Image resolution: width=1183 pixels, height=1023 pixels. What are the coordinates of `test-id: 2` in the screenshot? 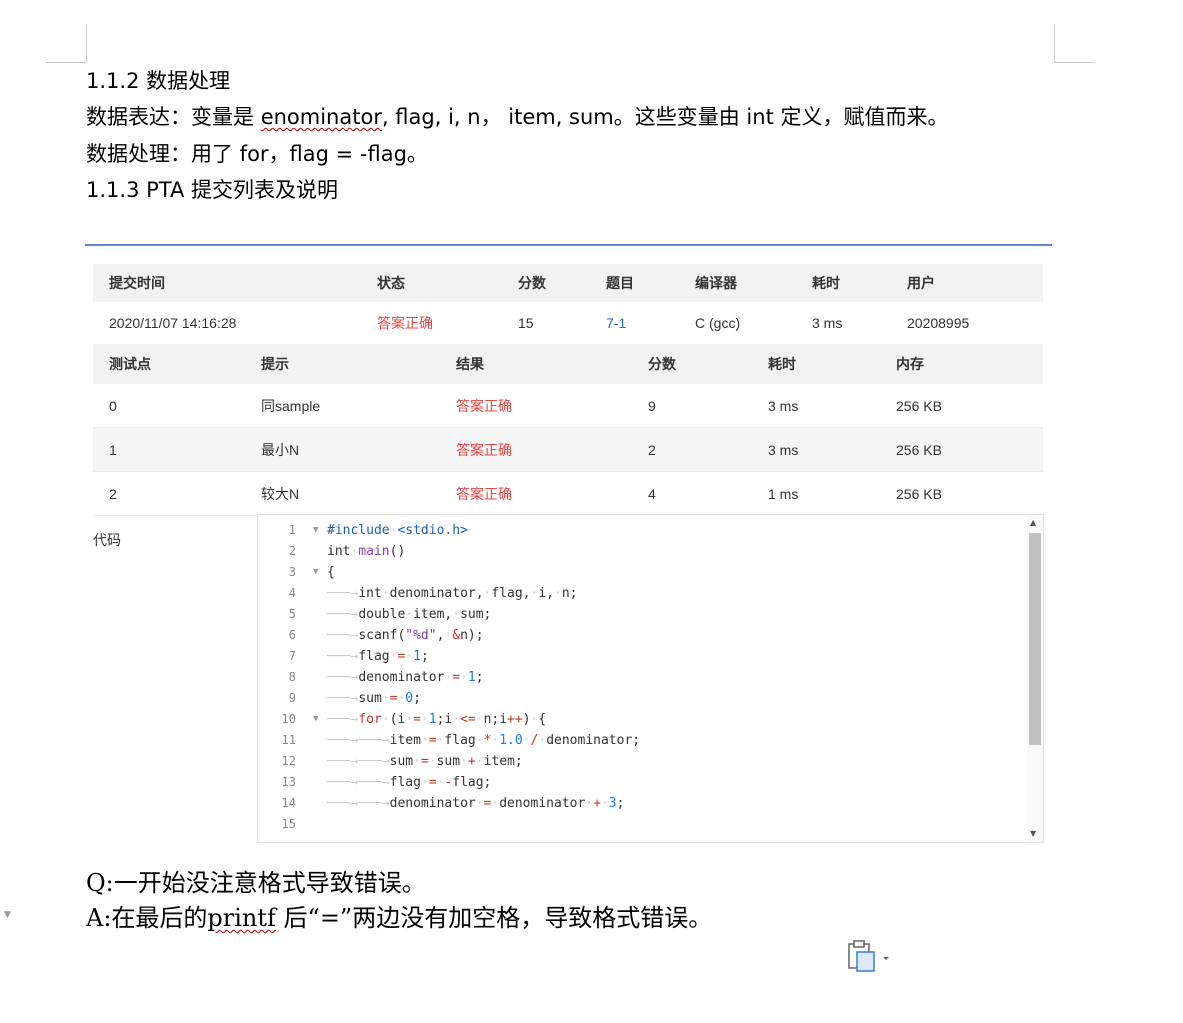 It's located at (113, 493).